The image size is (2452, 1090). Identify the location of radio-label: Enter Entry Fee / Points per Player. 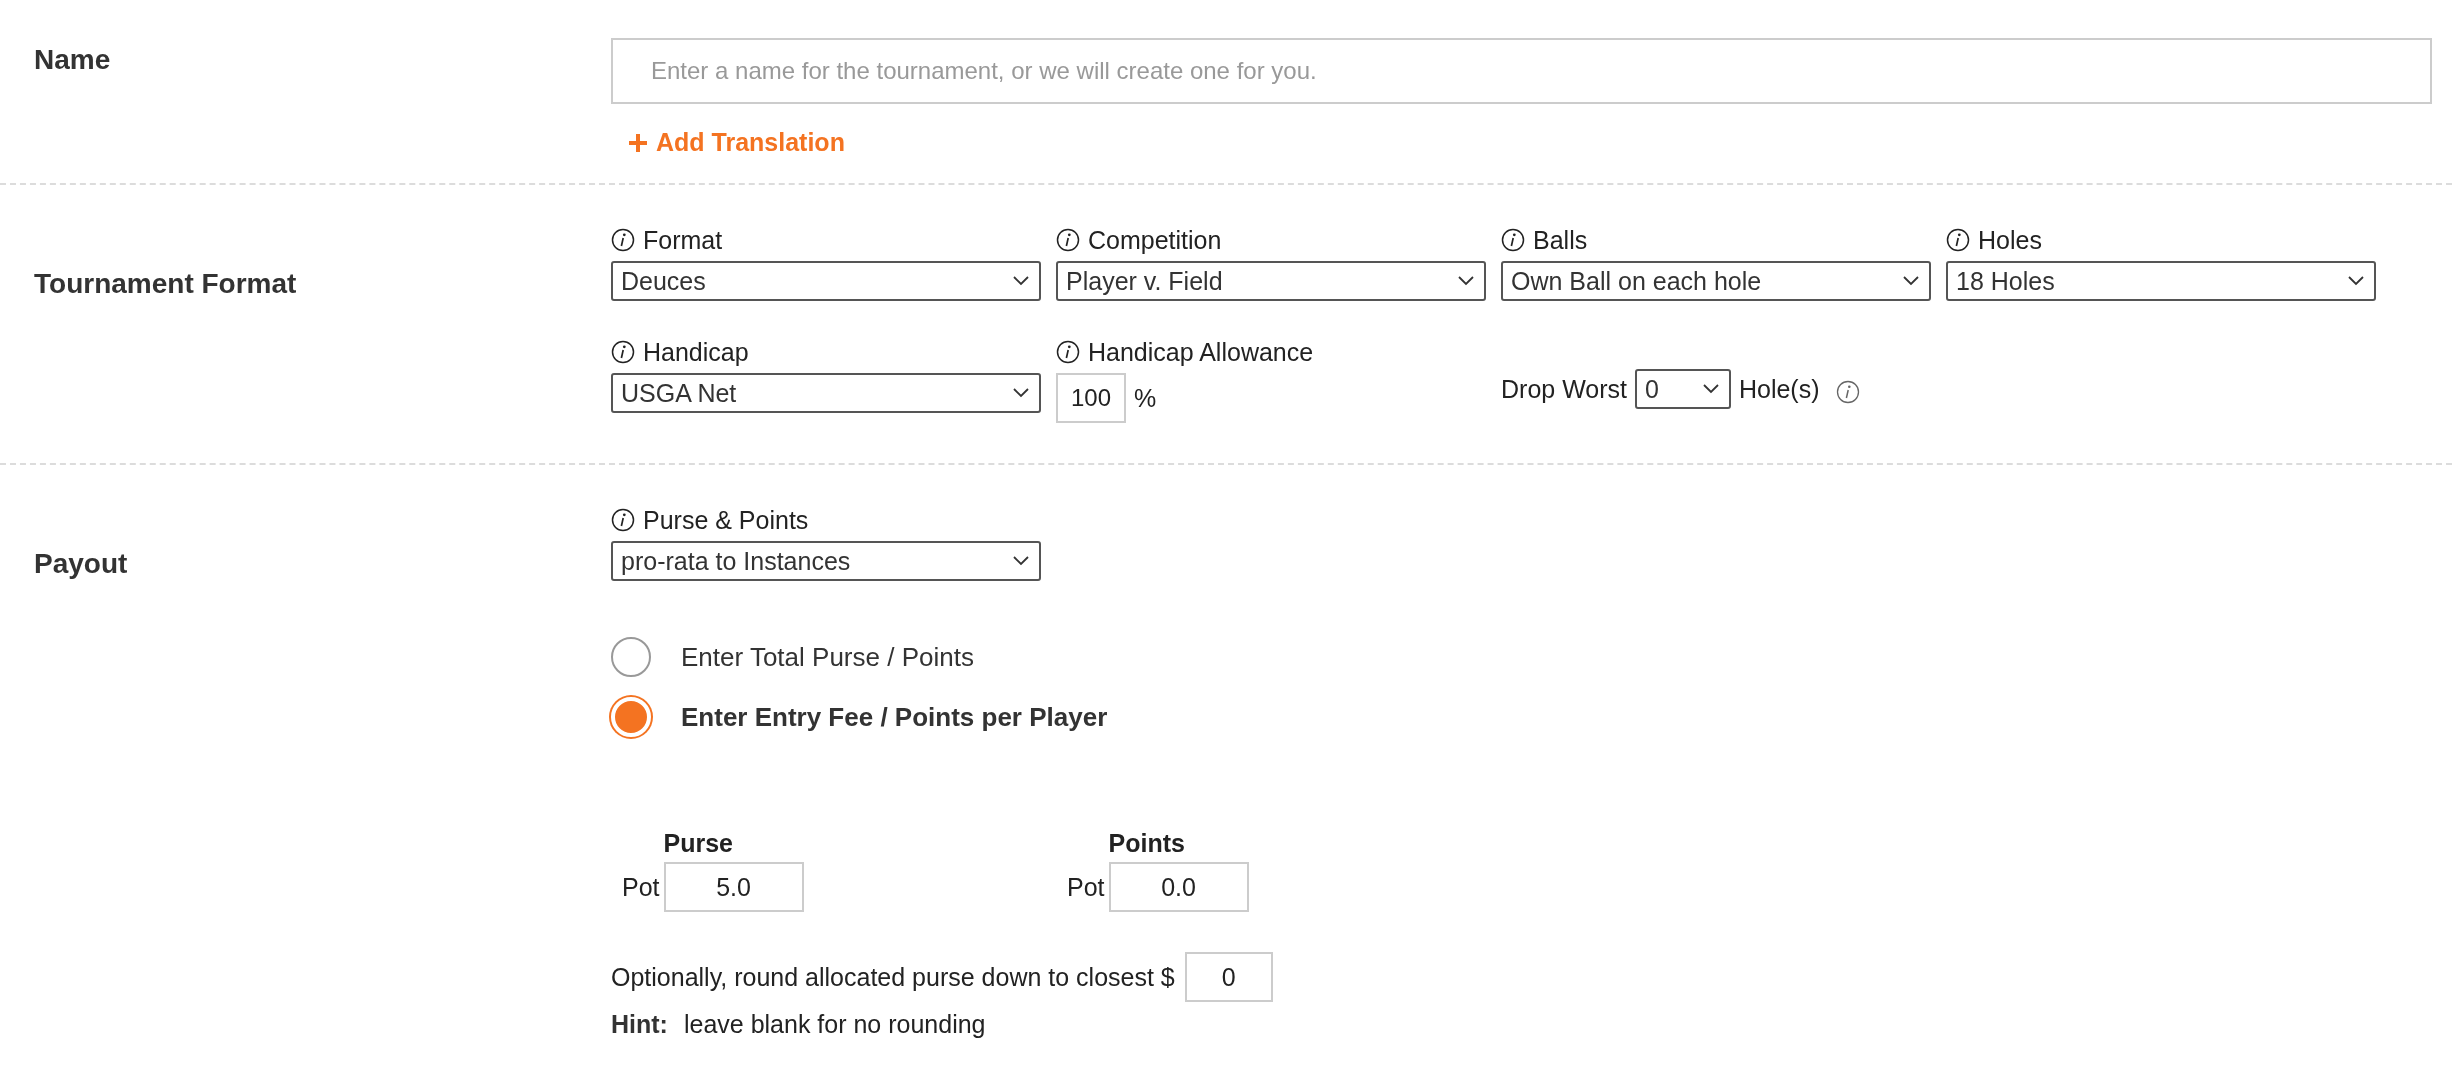
(894, 717).